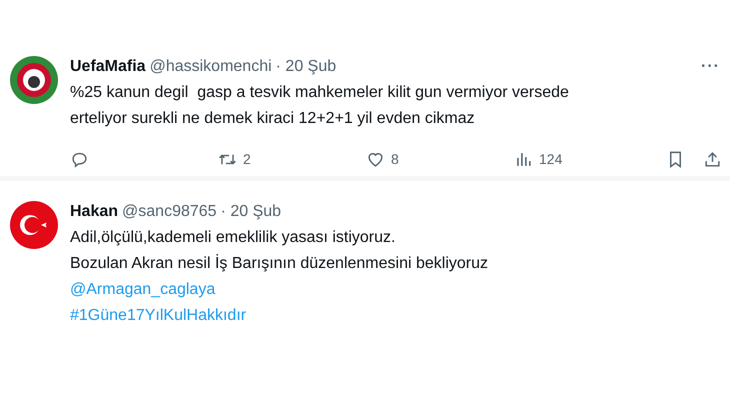 This screenshot has width=730, height=420. I want to click on more-icon: ···, so click(710, 67).